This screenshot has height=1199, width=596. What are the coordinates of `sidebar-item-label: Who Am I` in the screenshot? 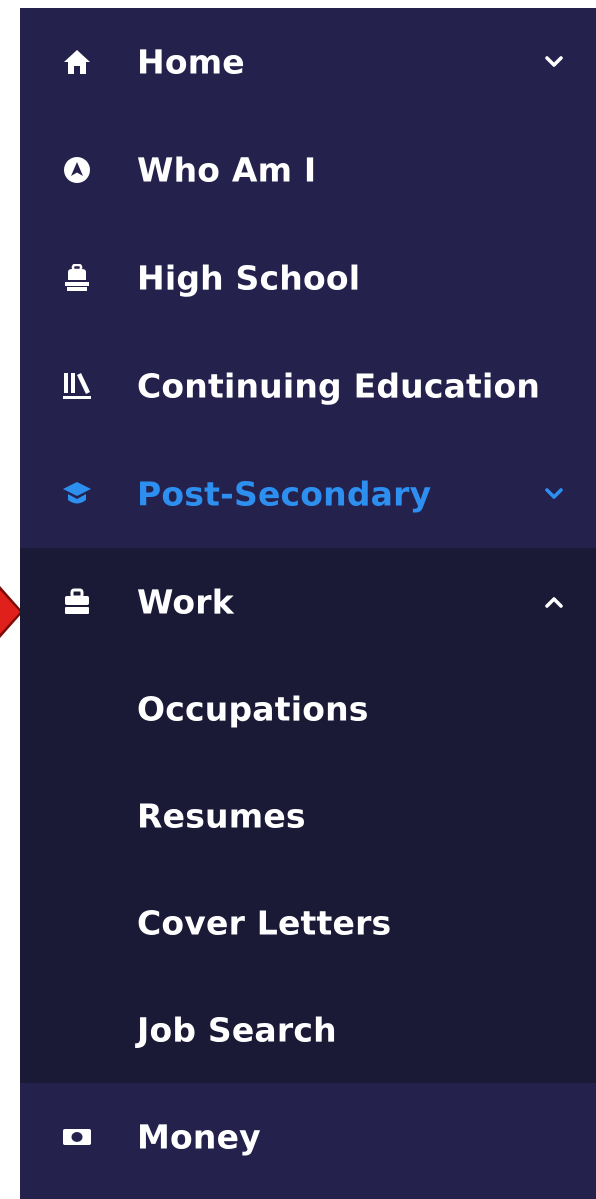 It's located at (227, 170).